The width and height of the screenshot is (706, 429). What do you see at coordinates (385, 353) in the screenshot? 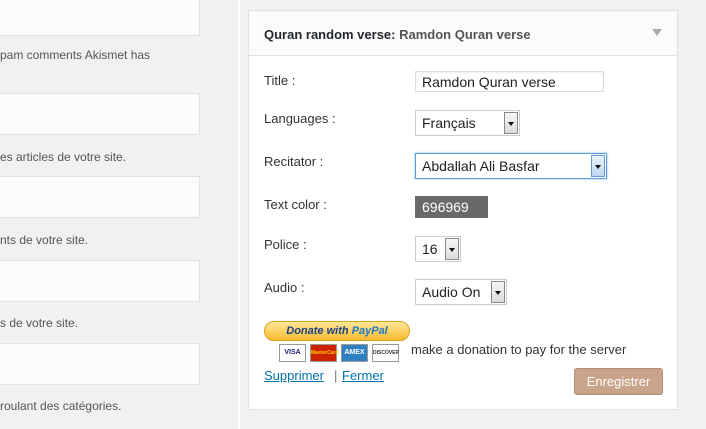
I see `discover-card-icon: DISCOVER` at bounding box center [385, 353].